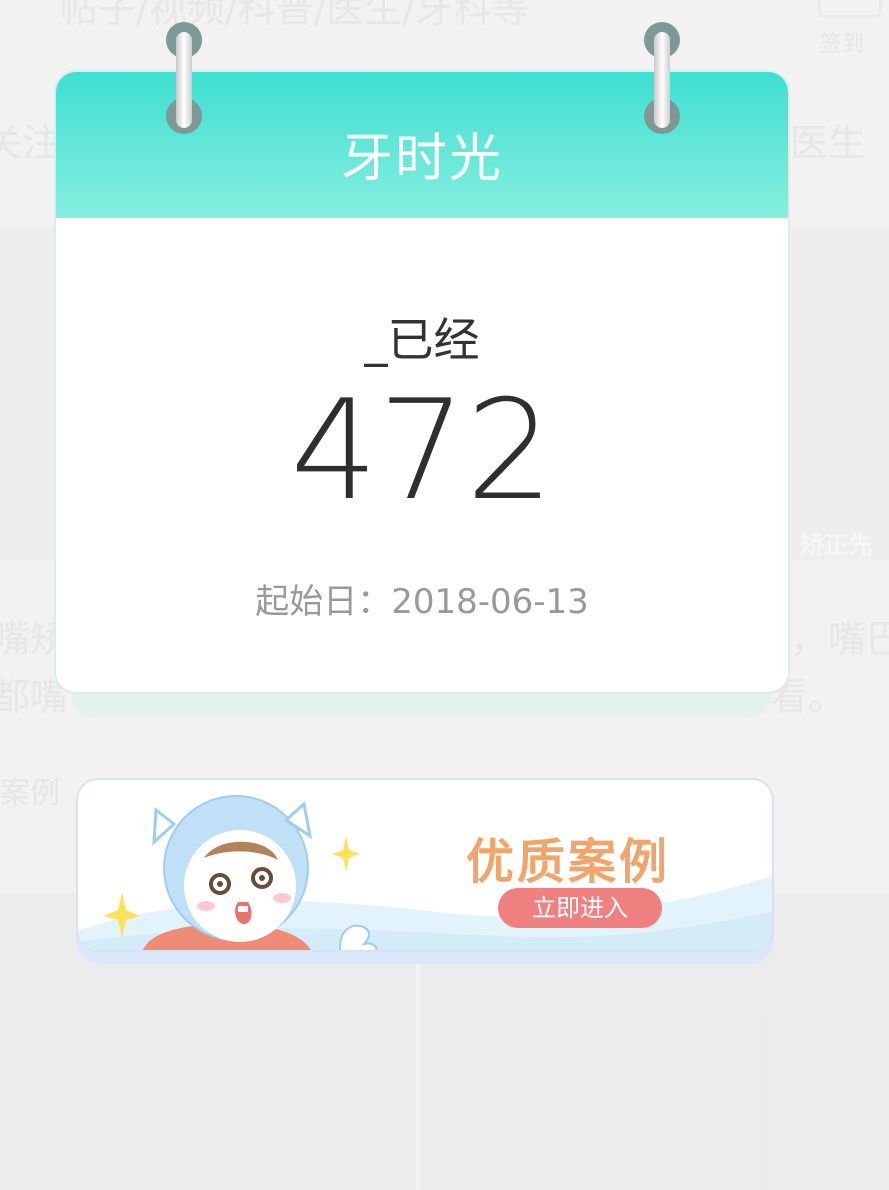 The width and height of the screenshot is (889, 1190). I want to click on banner-title: 优质案例, so click(568, 862).